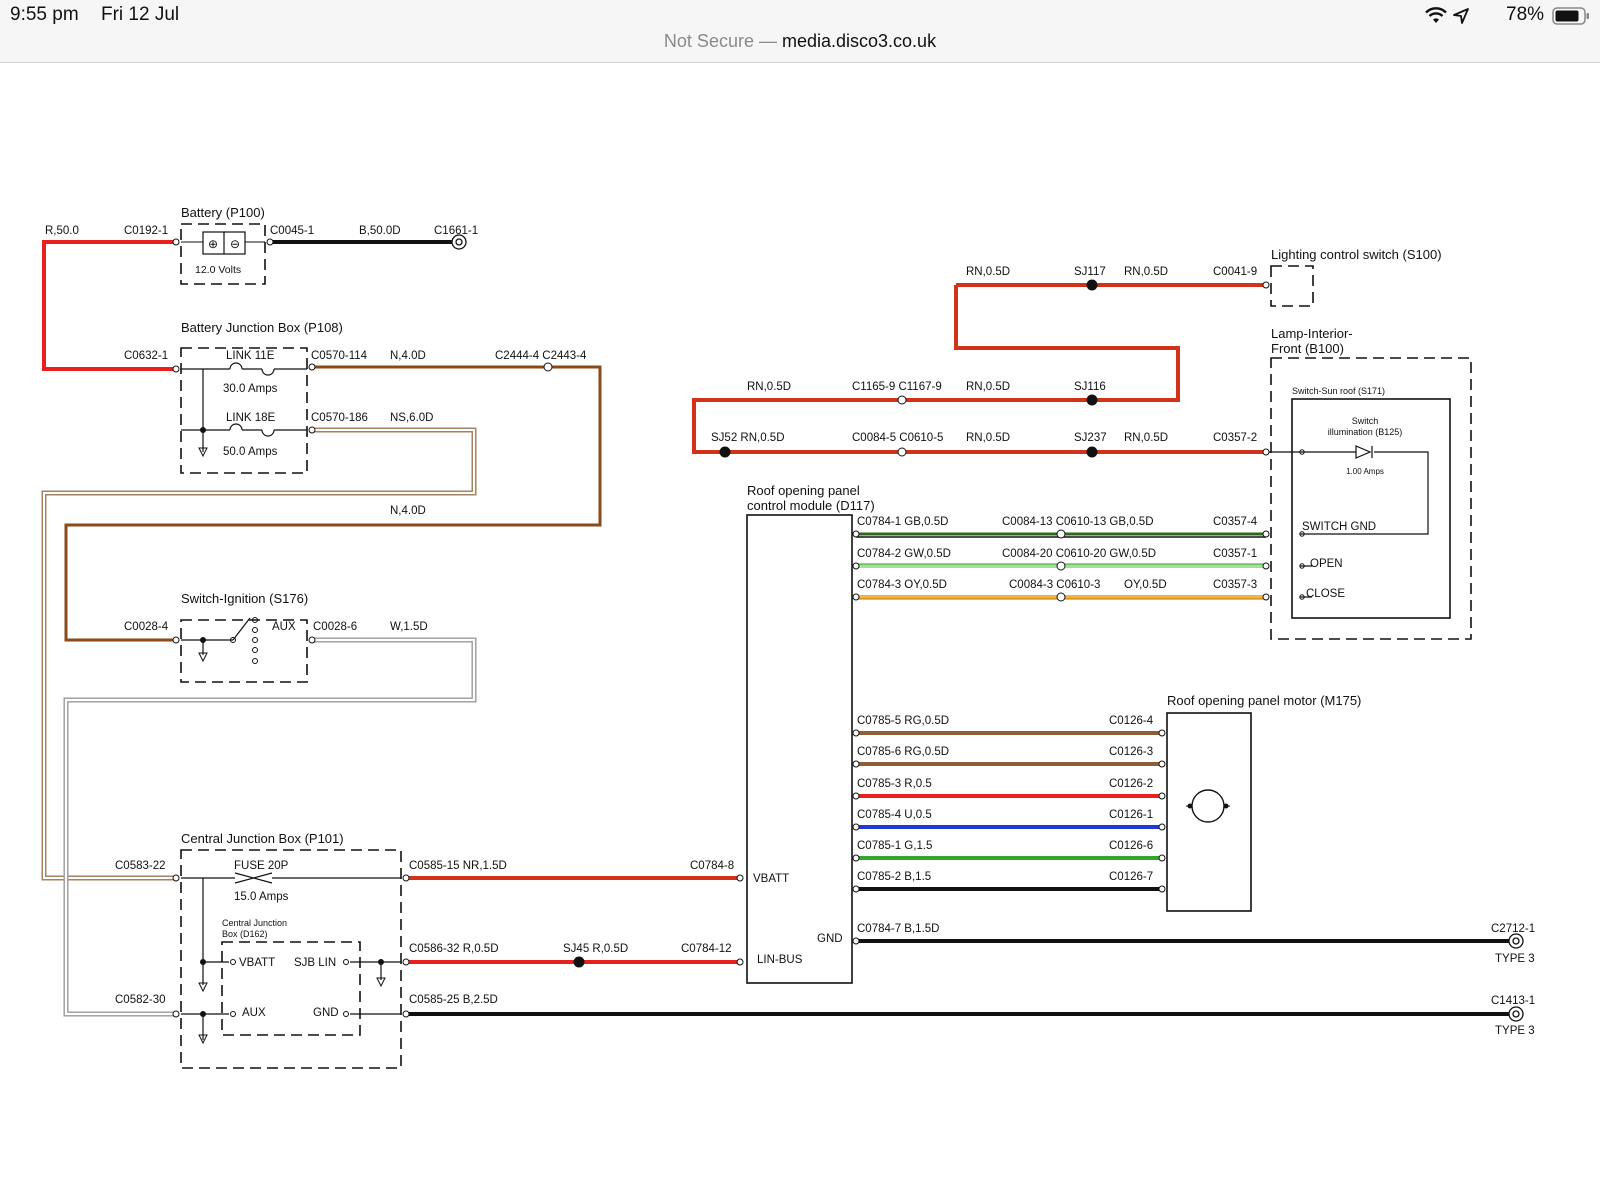 This screenshot has height=1200, width=1600. I want to click on label-rn05d-low2: RN,0.5D, so click(1146, 438).